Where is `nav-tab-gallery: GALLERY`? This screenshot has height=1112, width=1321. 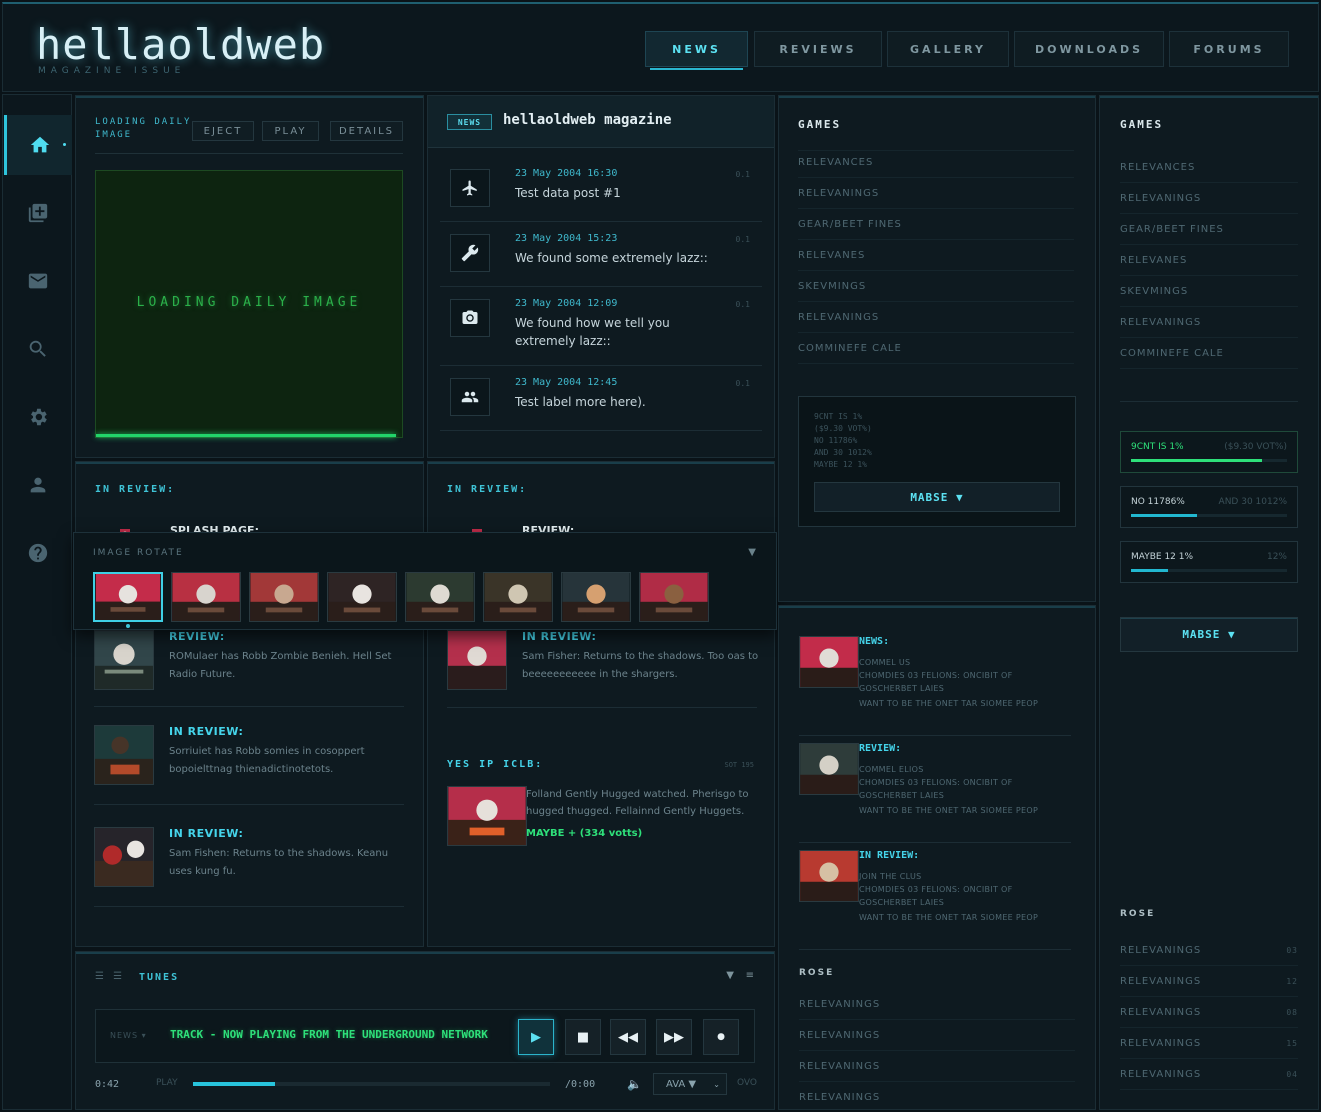 nav-tab-gallery: GALLERY is located at coordinates (948, 49).